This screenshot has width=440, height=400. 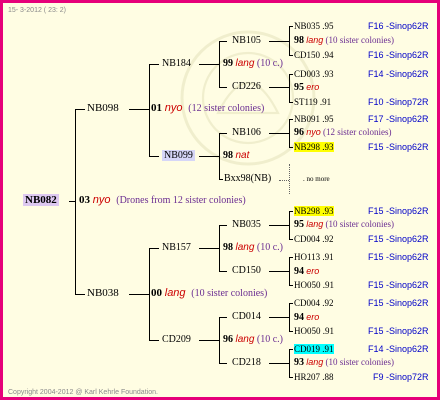 I want to click on leaf-id: CD003, so click(x=307, y=74).